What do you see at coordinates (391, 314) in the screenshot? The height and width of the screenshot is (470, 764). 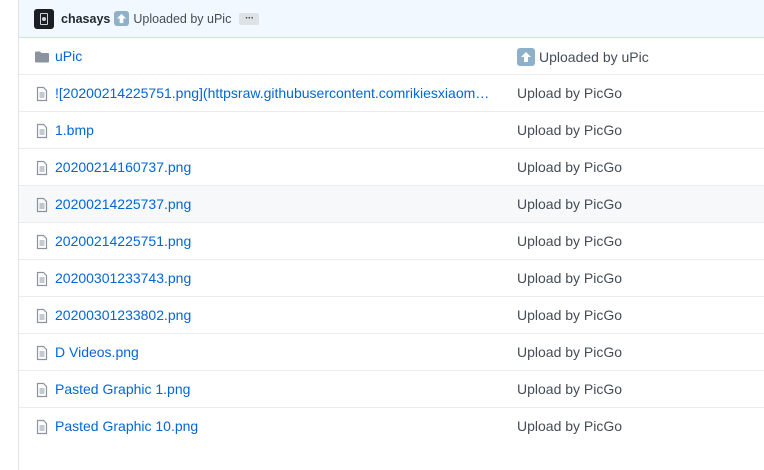 I see `file-row: 20200301233802.png Upload by PicGo` at bounding box center [391, 314].